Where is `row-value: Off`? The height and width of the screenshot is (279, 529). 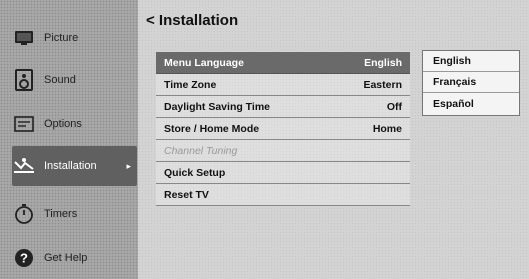
row-value: Off is located at coordinates (394, 106).